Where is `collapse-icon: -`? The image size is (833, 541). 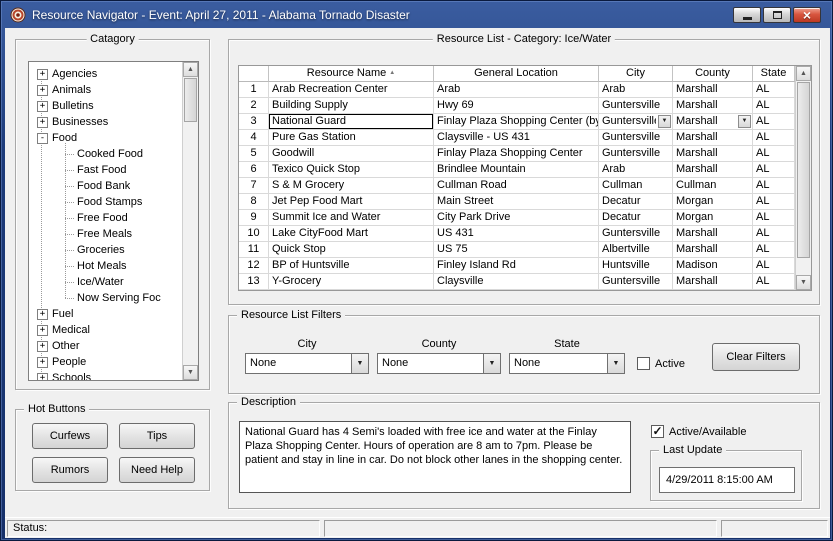
collapse-icon: - is located at coordinates (42, 138).